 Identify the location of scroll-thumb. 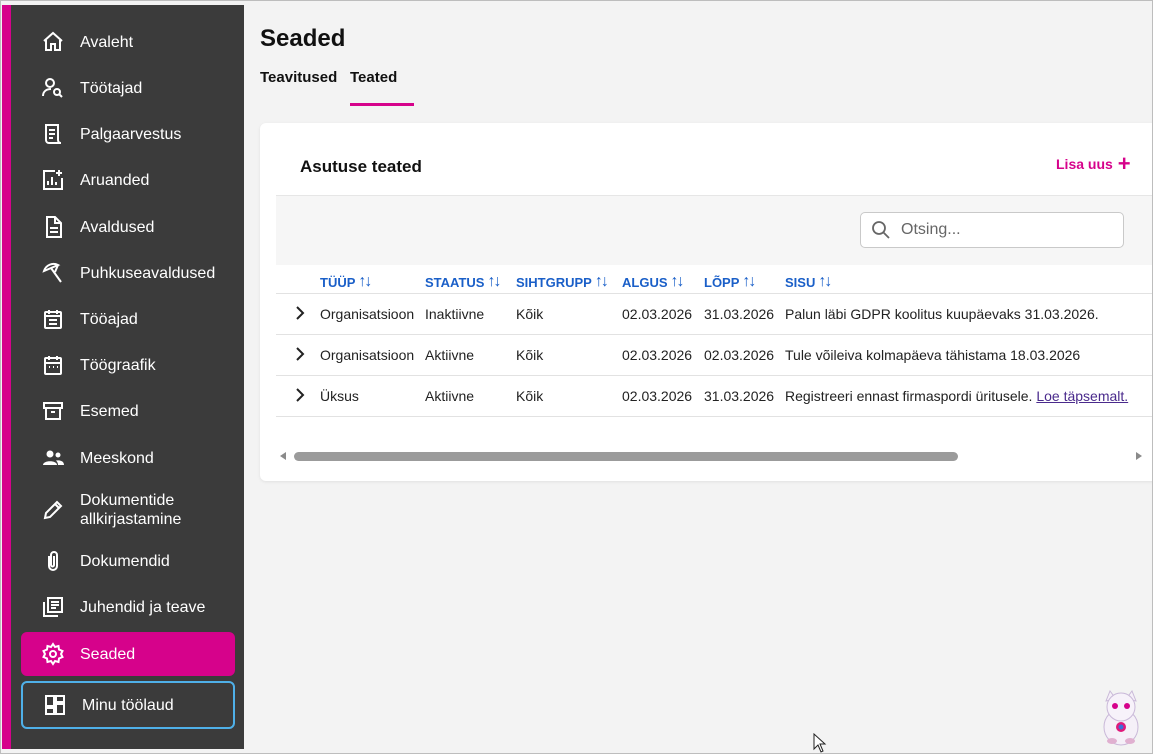
(626, 456).